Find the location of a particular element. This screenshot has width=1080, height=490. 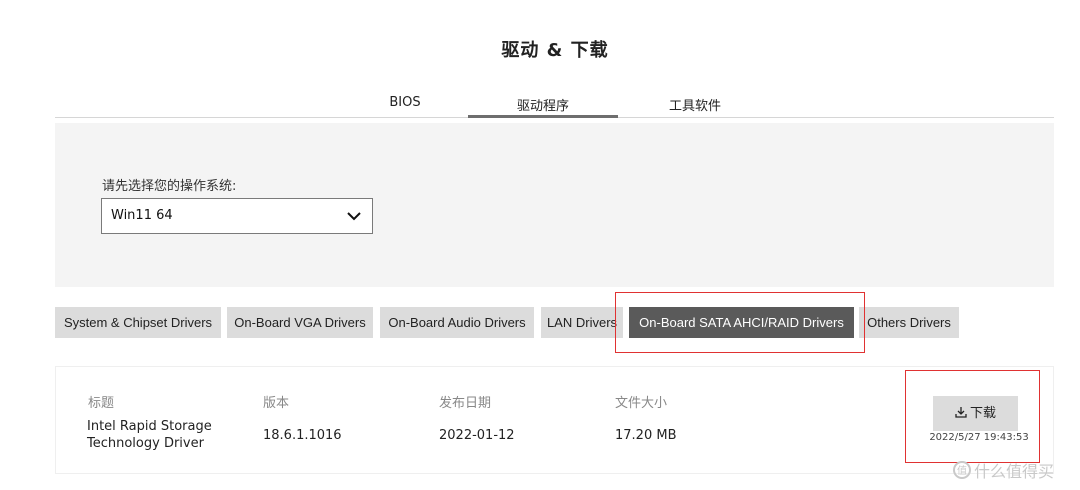

watermark-text: 什么值得买 is located at coordinates (1014, 471).